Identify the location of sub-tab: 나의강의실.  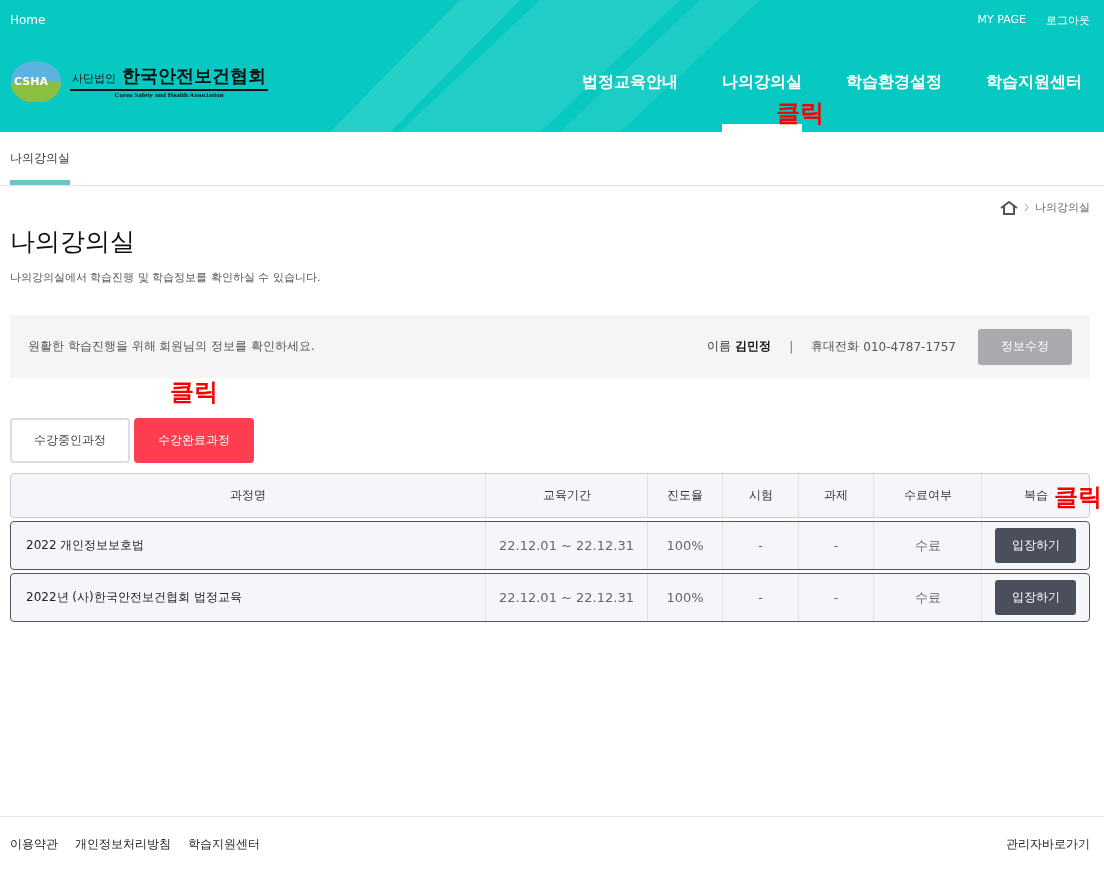
(40, 158).